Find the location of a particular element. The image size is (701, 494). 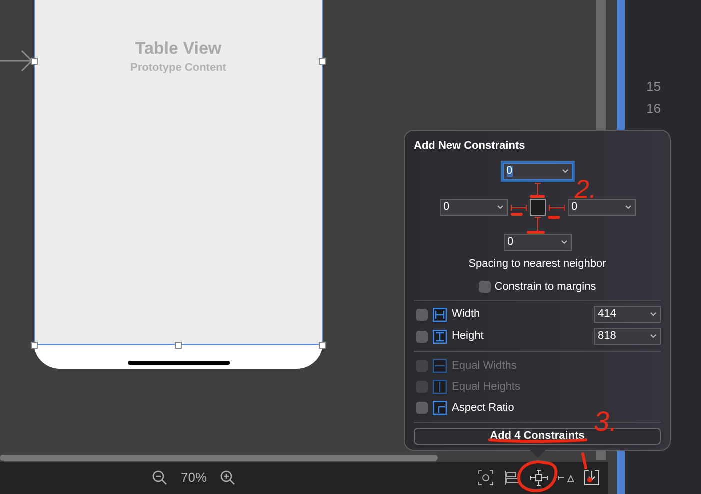

height-icon is located at coordinates (440, 337).